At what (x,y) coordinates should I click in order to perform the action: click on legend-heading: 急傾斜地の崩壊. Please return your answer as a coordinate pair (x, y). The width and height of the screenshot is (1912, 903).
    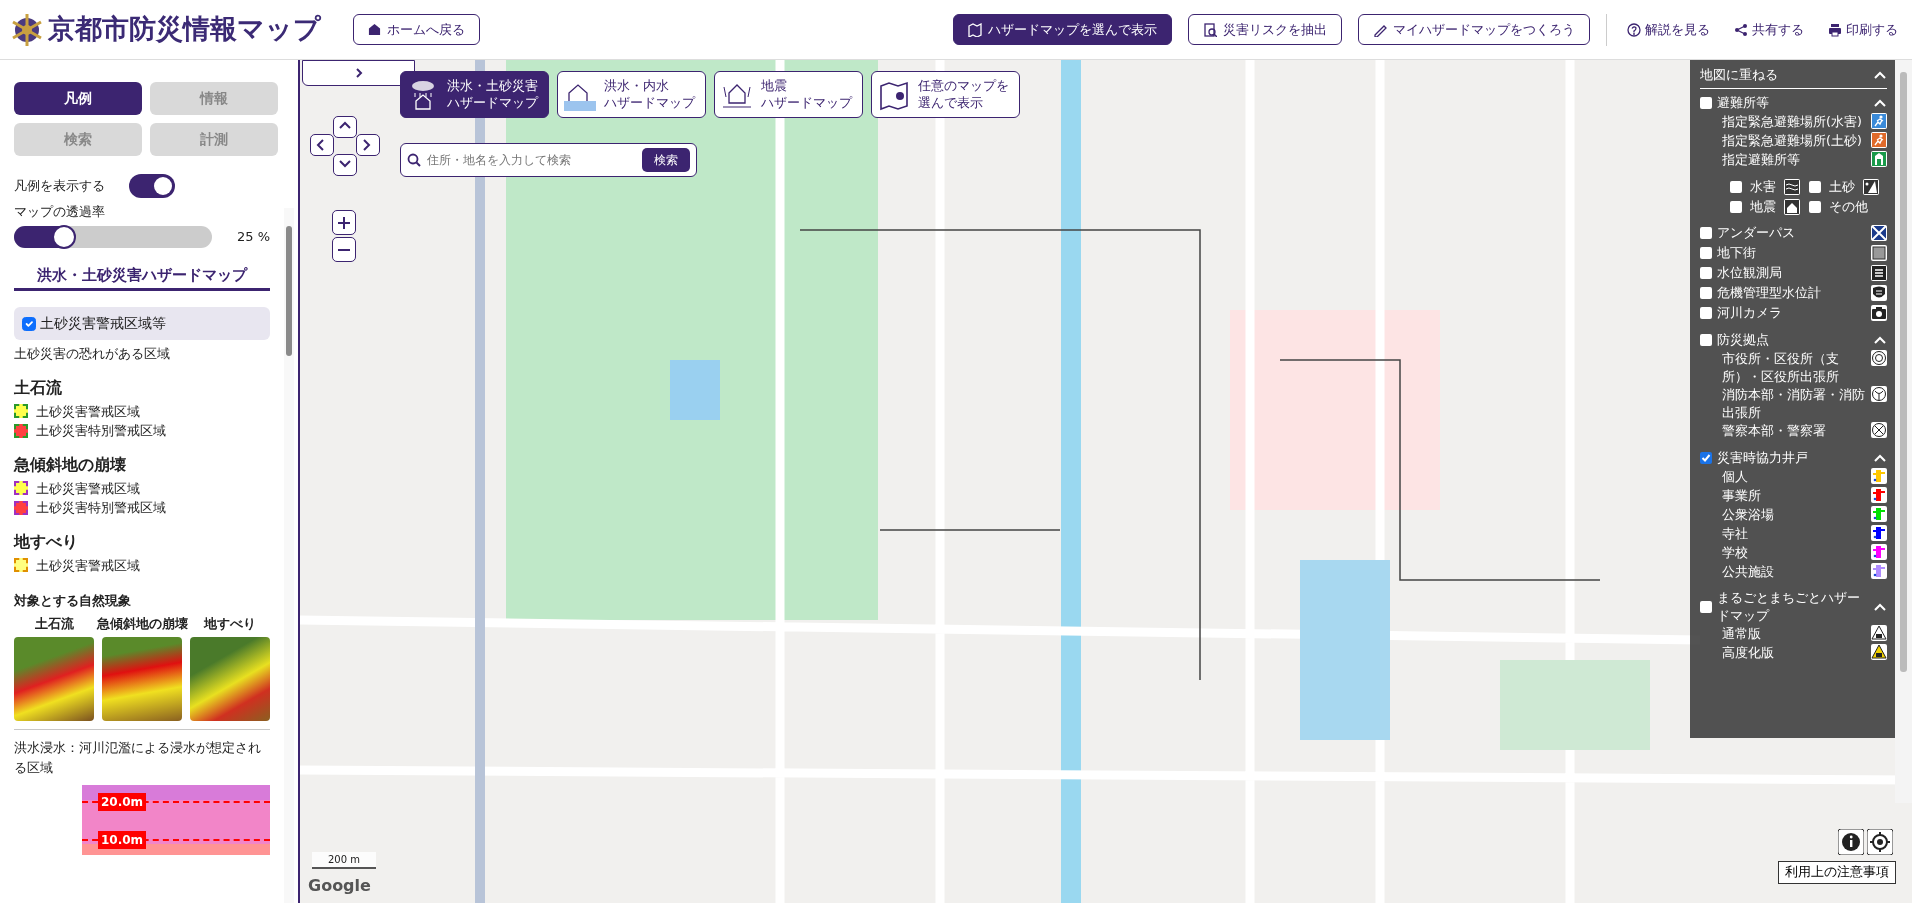
    Looking at the image, I should click on (70, 464).